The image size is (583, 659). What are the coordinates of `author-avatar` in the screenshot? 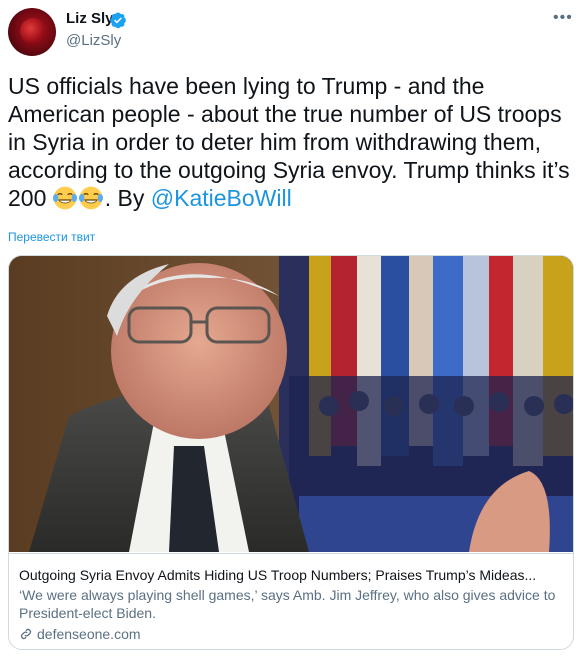 It's located at (32, 32).